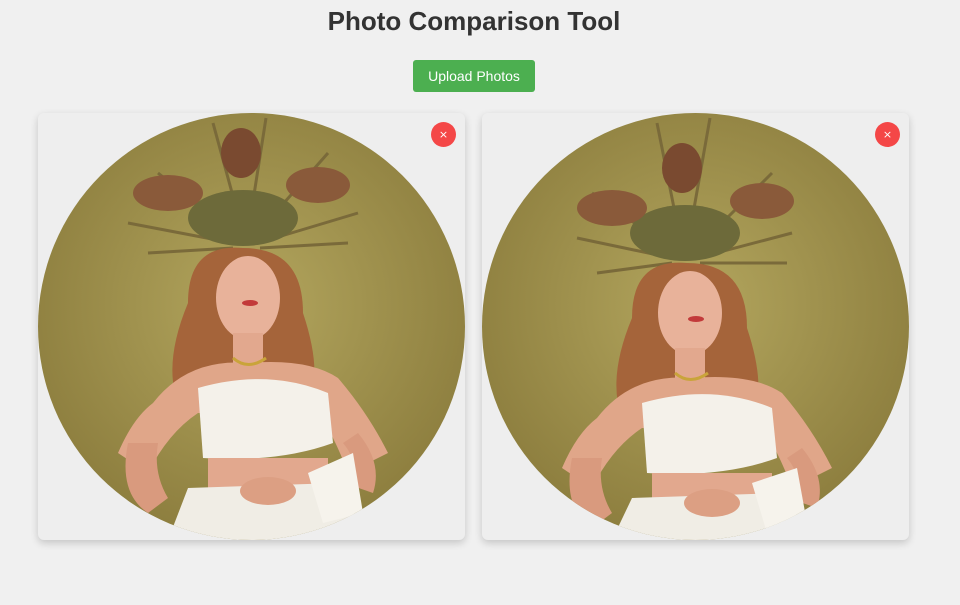 This screenshot has height=605, width=960. I want to click on remove-photo-2-button: ×, so click(887, 134).